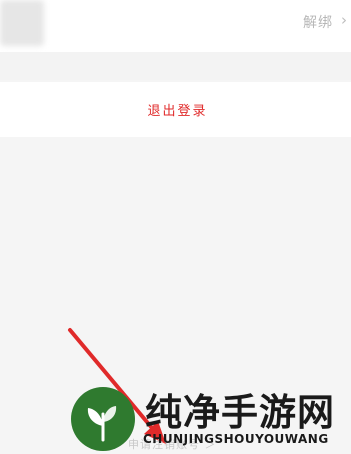 This screenshot has width=351, height=454. Describe the element at coordinates (240, 412) in the screenshot. I see `watermark-title: 纯净手游网` at that location.